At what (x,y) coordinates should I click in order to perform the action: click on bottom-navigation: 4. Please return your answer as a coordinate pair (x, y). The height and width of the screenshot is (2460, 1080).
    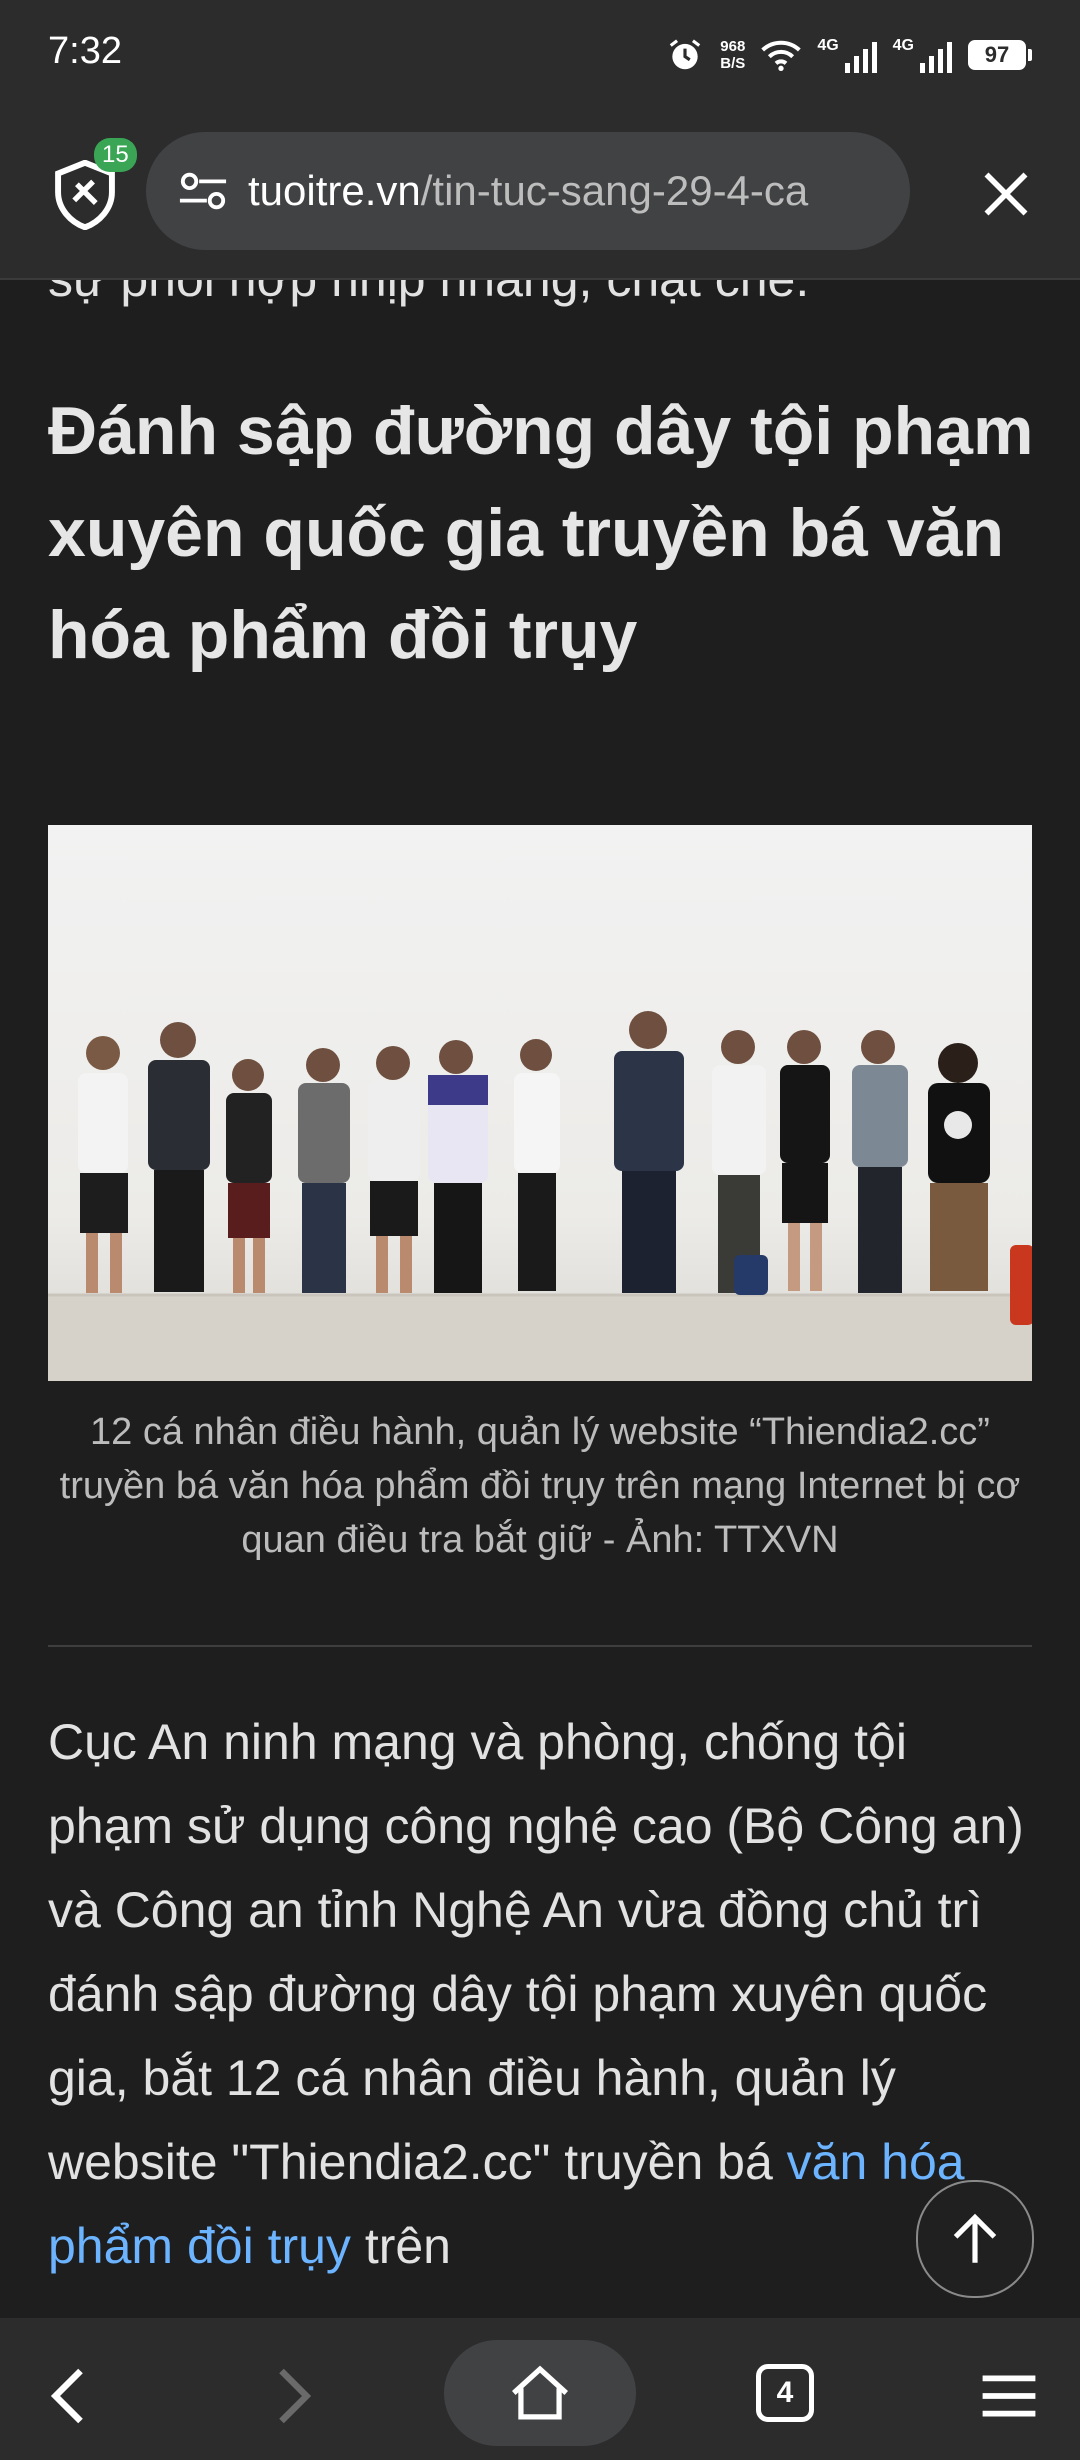
    Looking at the image, I should click on (540, 2389).